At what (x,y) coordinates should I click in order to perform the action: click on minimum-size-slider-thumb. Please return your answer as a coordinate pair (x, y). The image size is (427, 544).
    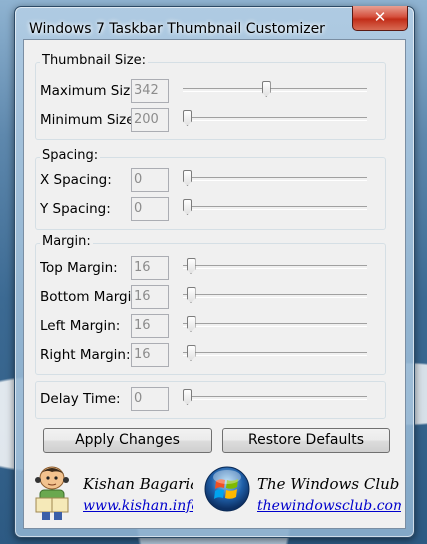
    Looking at the image, I should click on (187, 118).